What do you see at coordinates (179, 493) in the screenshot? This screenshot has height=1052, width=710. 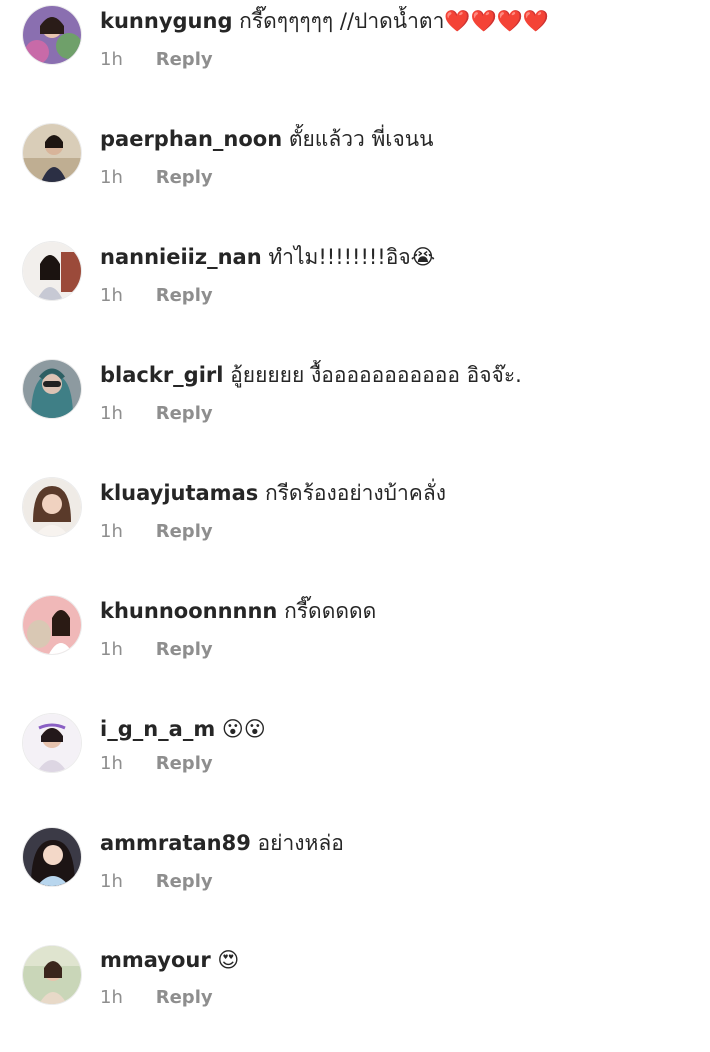 I see `username-link: kluayjutamas` at bounding box center [179, 493].